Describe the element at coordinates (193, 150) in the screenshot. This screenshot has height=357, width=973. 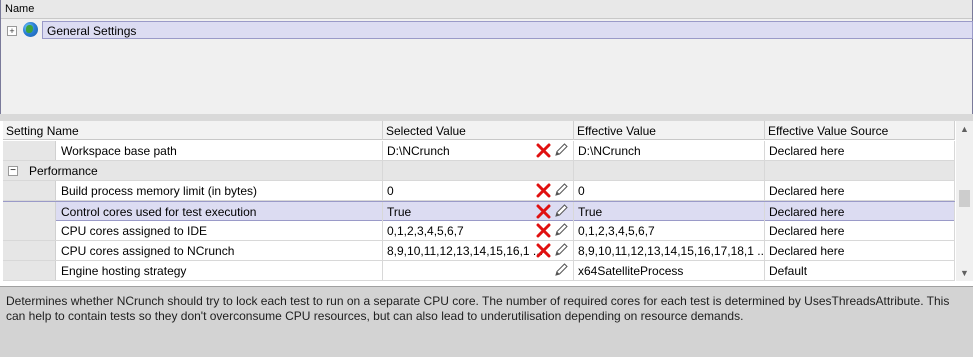
I see `setting-name-cell: Workspace base path` at that location.